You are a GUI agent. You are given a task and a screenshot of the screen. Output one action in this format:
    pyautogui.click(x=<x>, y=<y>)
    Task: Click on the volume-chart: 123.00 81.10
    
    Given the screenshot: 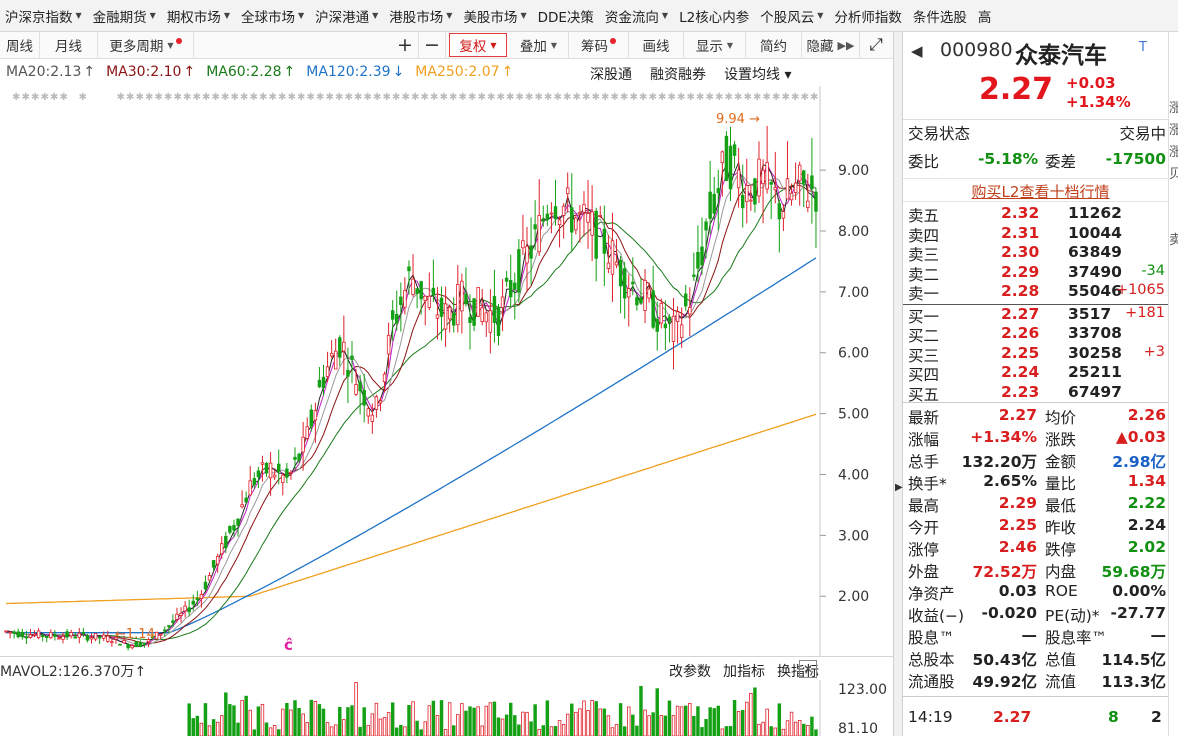 What is the action you would take?
    pyautogui.click(x=446, y=708)
    